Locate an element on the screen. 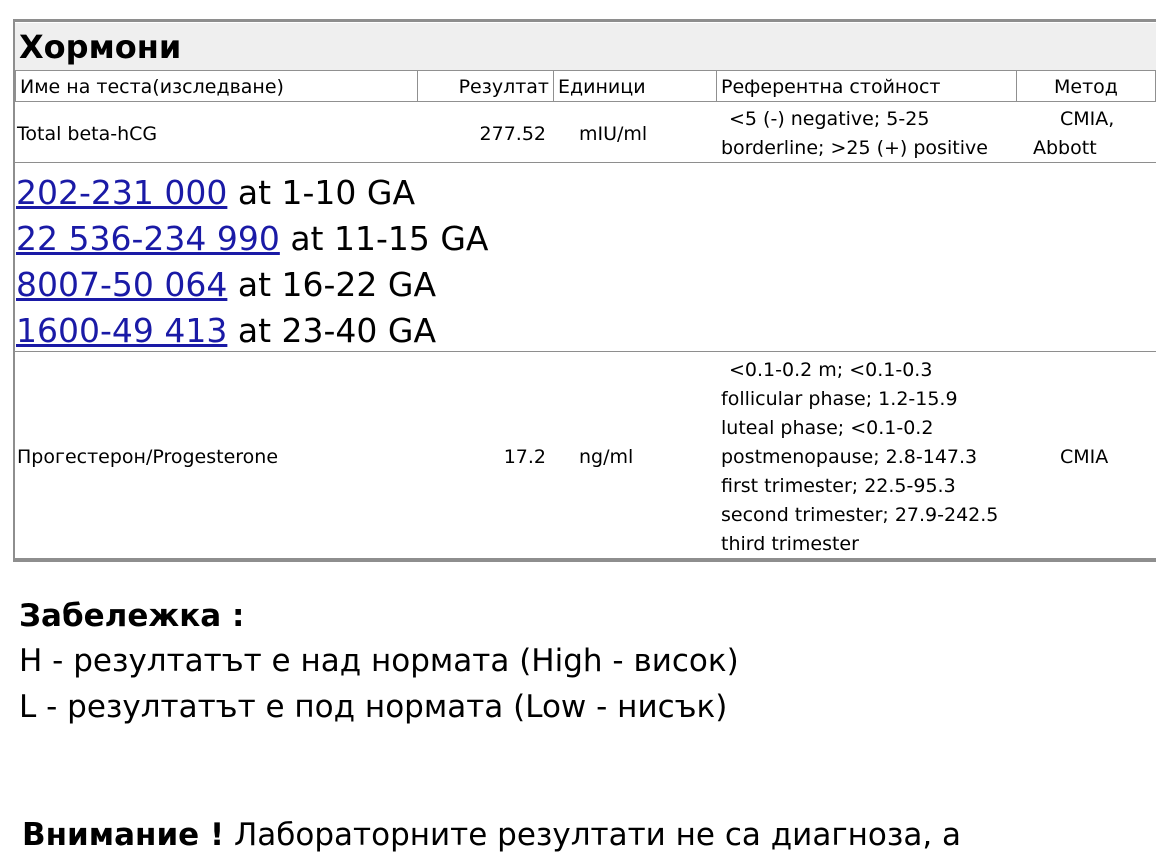 This screenshot has width=1156, height=855. section-title: Хормони is located at coordinates (585, 46).